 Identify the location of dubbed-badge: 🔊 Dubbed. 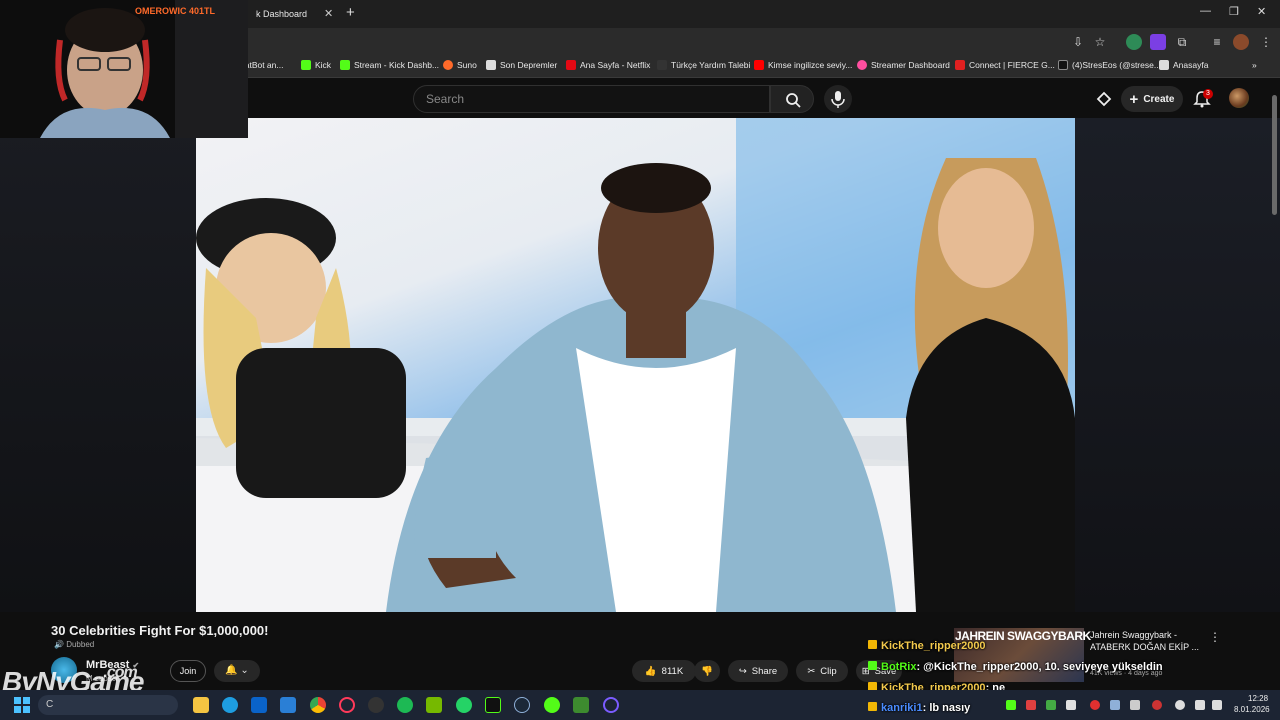
(74, 644).